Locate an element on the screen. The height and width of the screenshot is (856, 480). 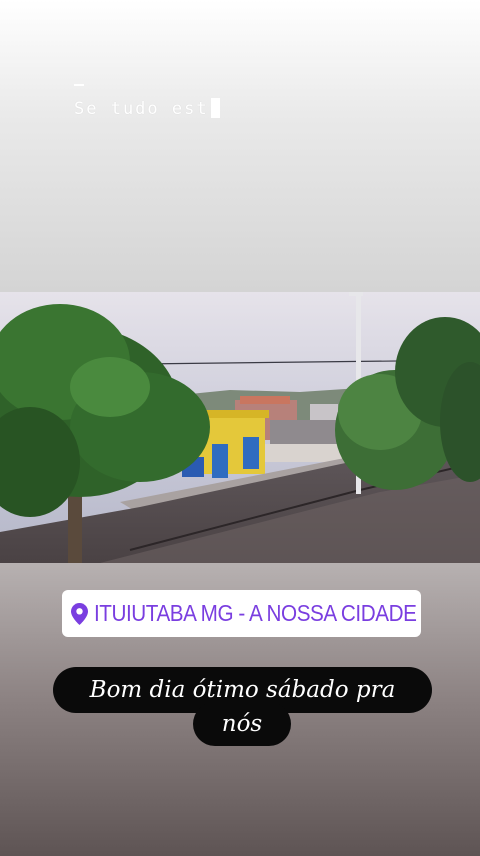
typed-text: Se tudo est is located at coordinates (147, 108).